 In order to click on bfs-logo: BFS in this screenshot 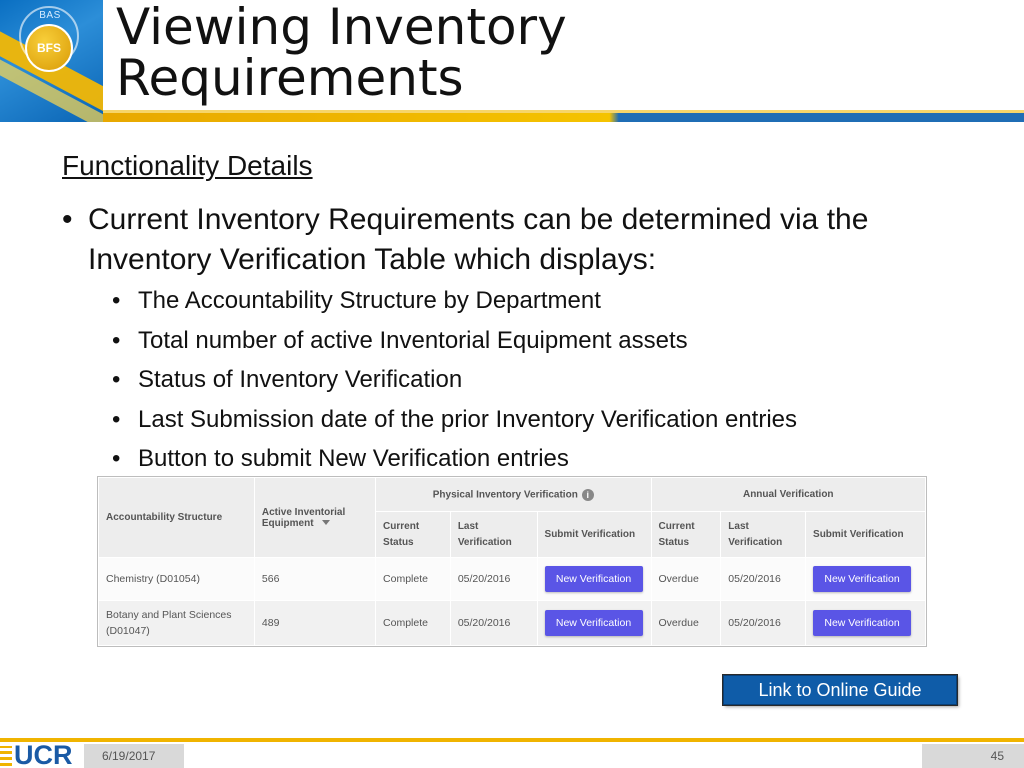, I will do `click(49, 48)`.